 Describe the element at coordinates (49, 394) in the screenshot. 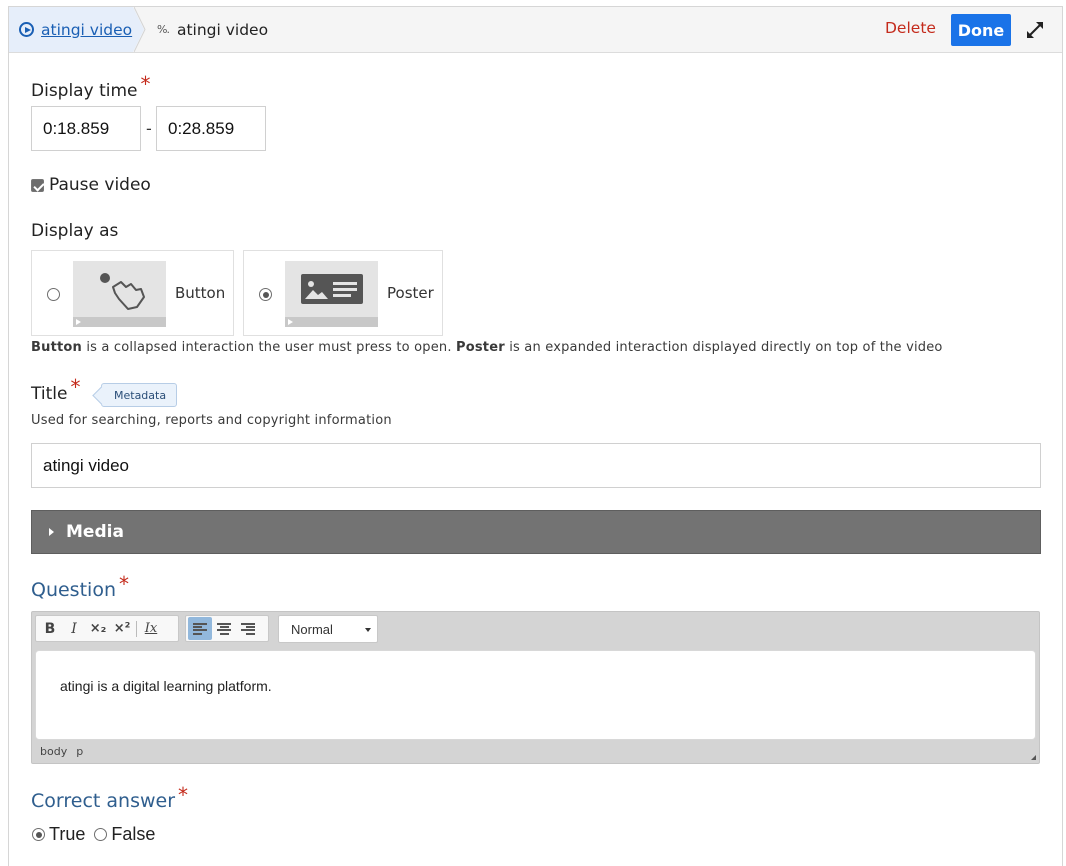

I see `title-label-text: Title` at that location.